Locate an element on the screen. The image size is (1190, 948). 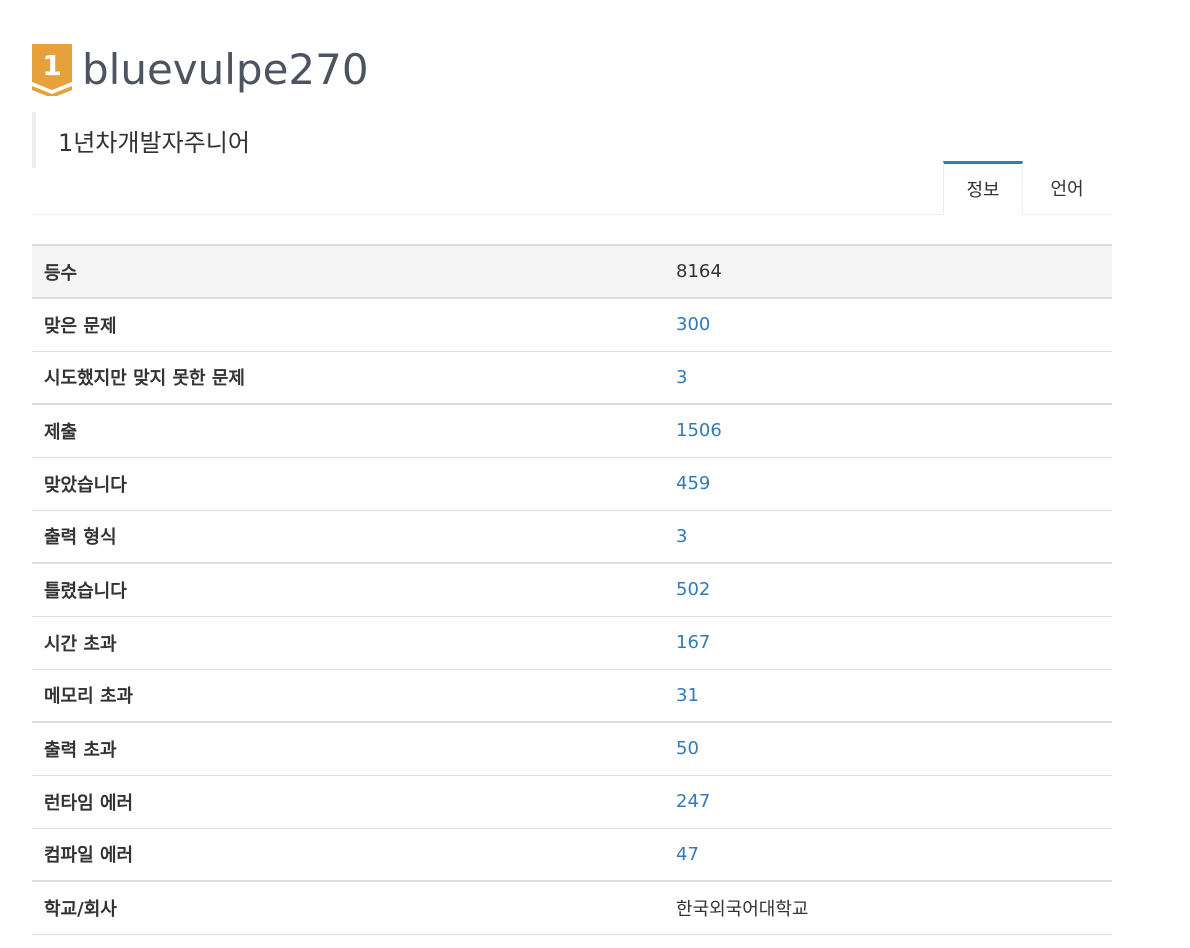
tier-badge-icon: 1 is located at coordinates (52, 70).